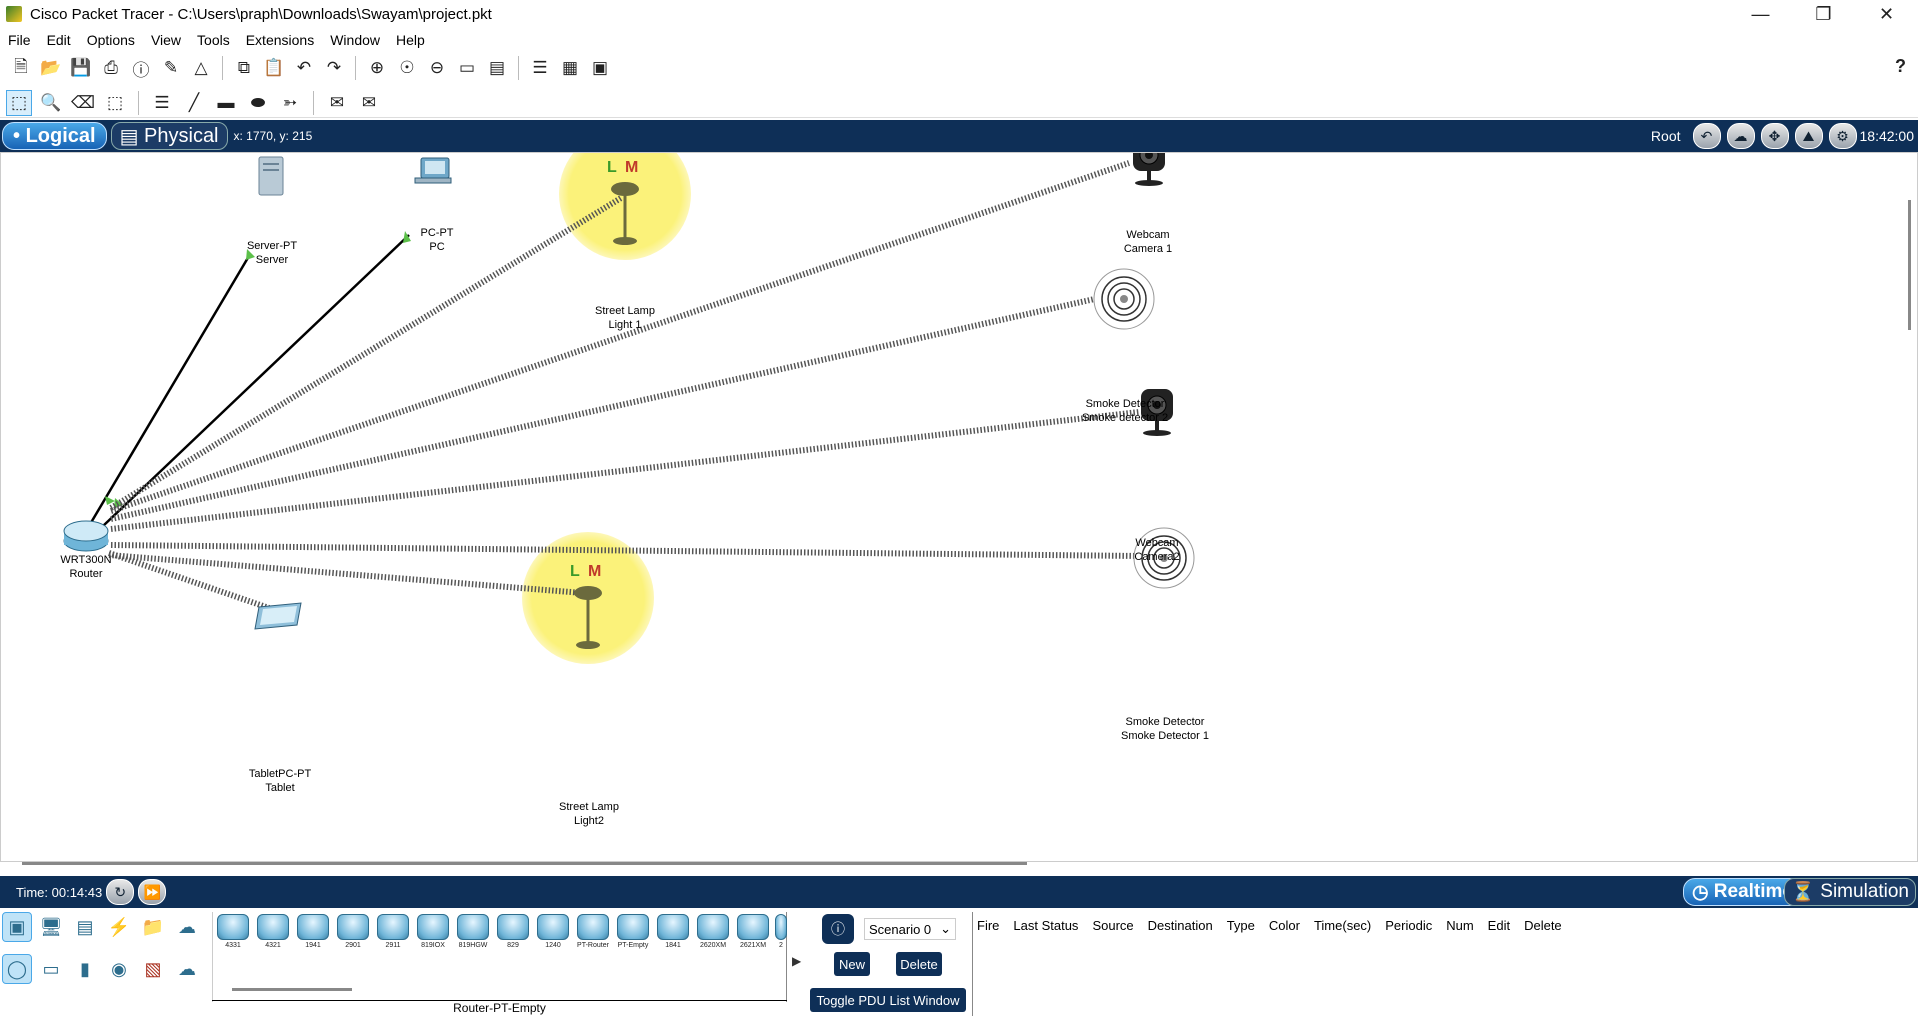 This screenshot has width=1918, height=1016. What do you see at coordinates (1823, 14) in the screenshot?
I see `maximize-button: ❐` at bounding box center [1823, 14].